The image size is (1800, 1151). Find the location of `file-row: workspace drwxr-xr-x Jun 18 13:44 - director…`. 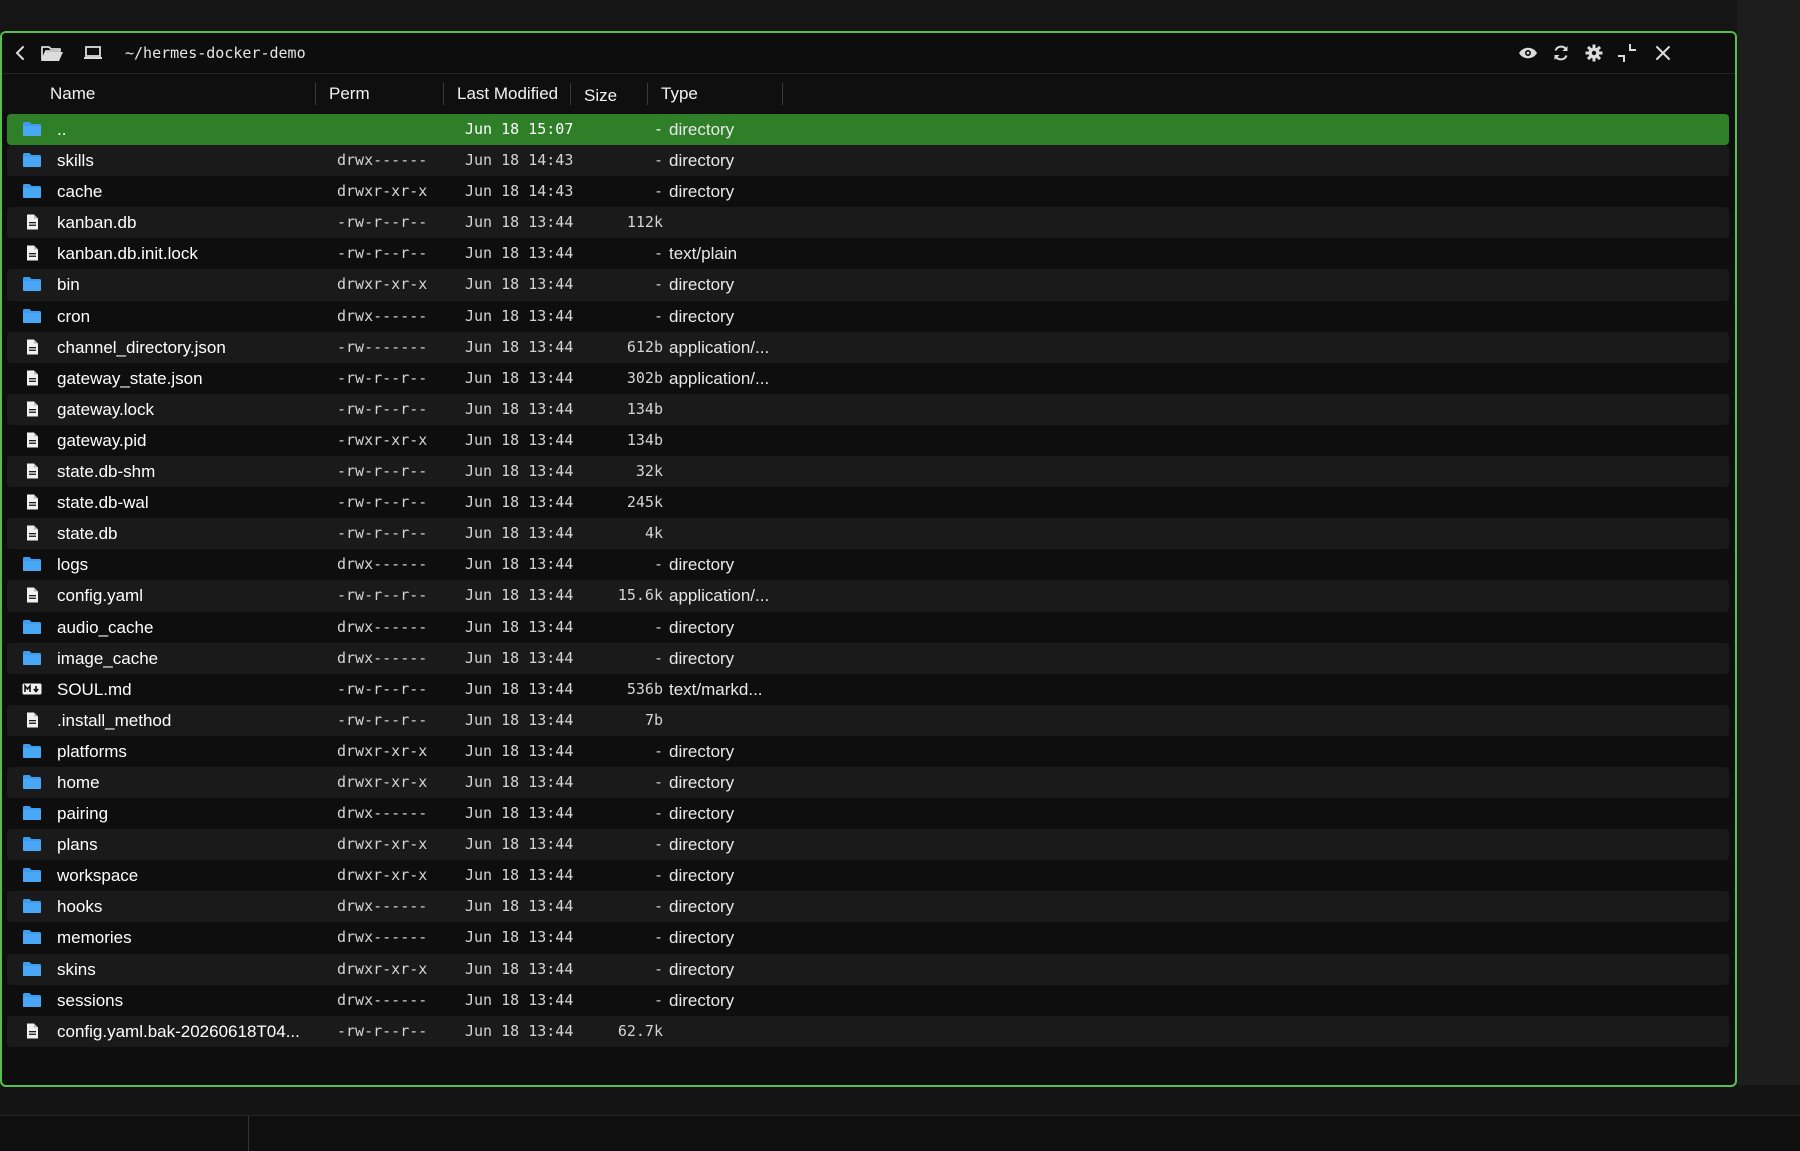

file-row: workspace drwxr-xr-x Jun 18 13:44 - director… is located at coordinates (868, 875).